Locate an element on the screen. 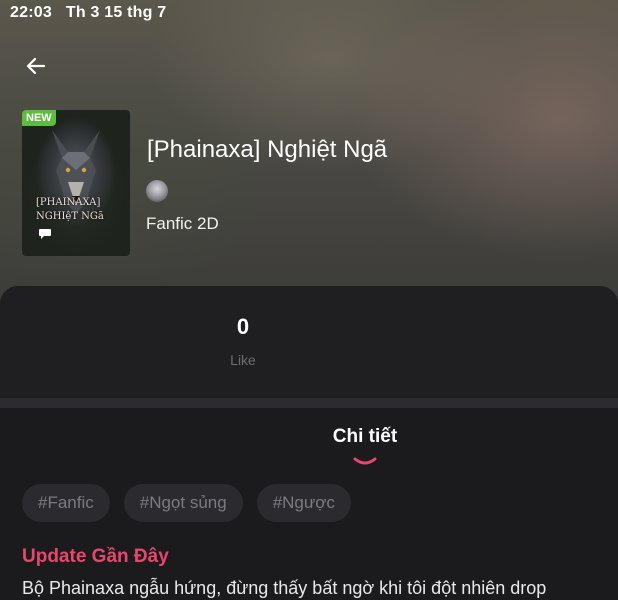 The width and height of the screenshot is (618, 600). cover-title-text: [PHAINAXA] NGHIệT NGã is located at coordinates (81, 210).